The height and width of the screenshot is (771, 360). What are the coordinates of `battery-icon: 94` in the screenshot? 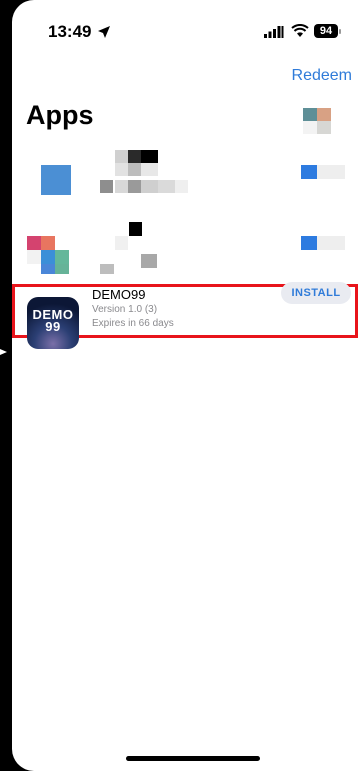 It's located at (326, 31).